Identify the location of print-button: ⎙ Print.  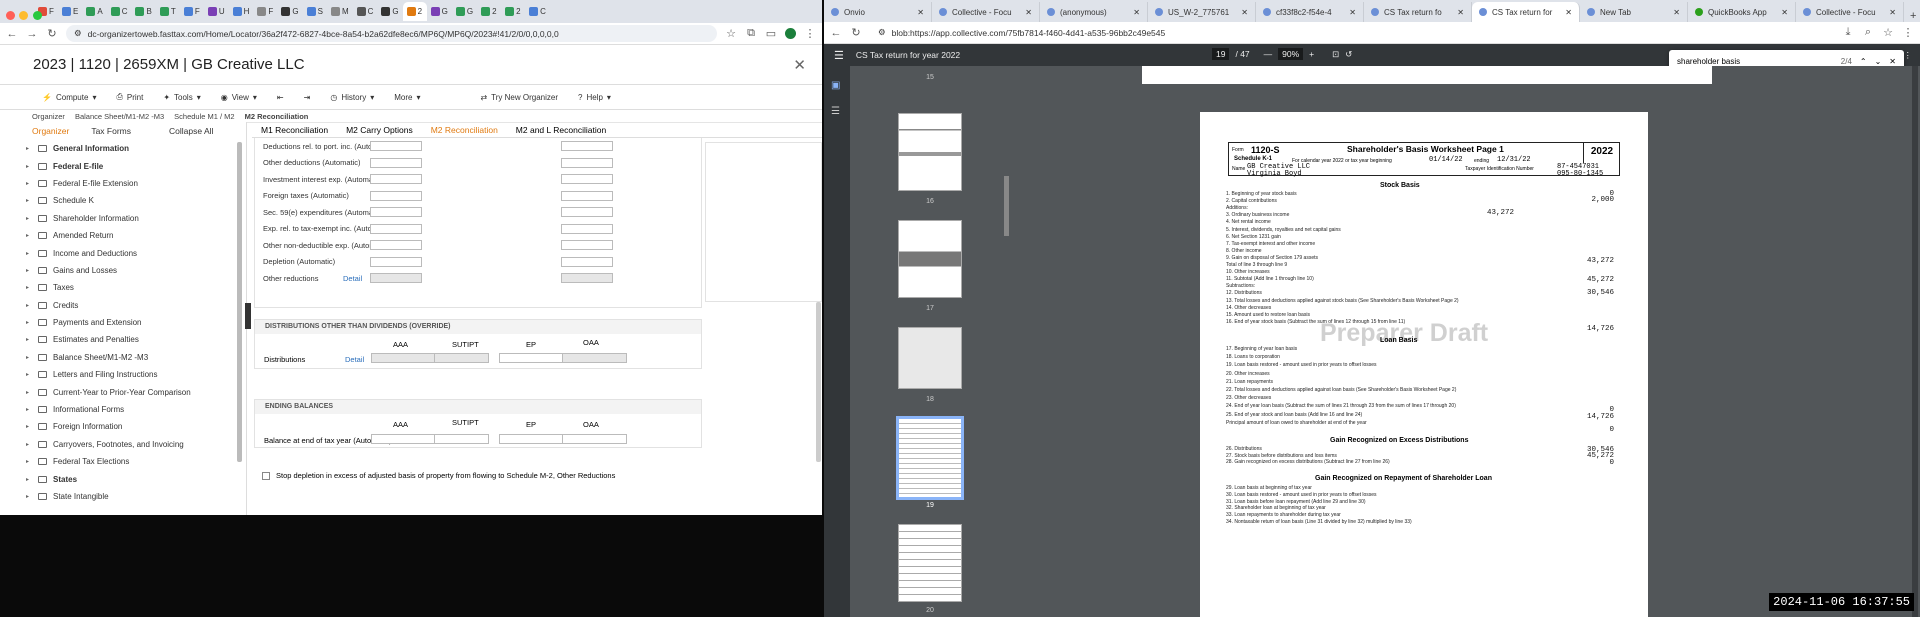
(129, 97).